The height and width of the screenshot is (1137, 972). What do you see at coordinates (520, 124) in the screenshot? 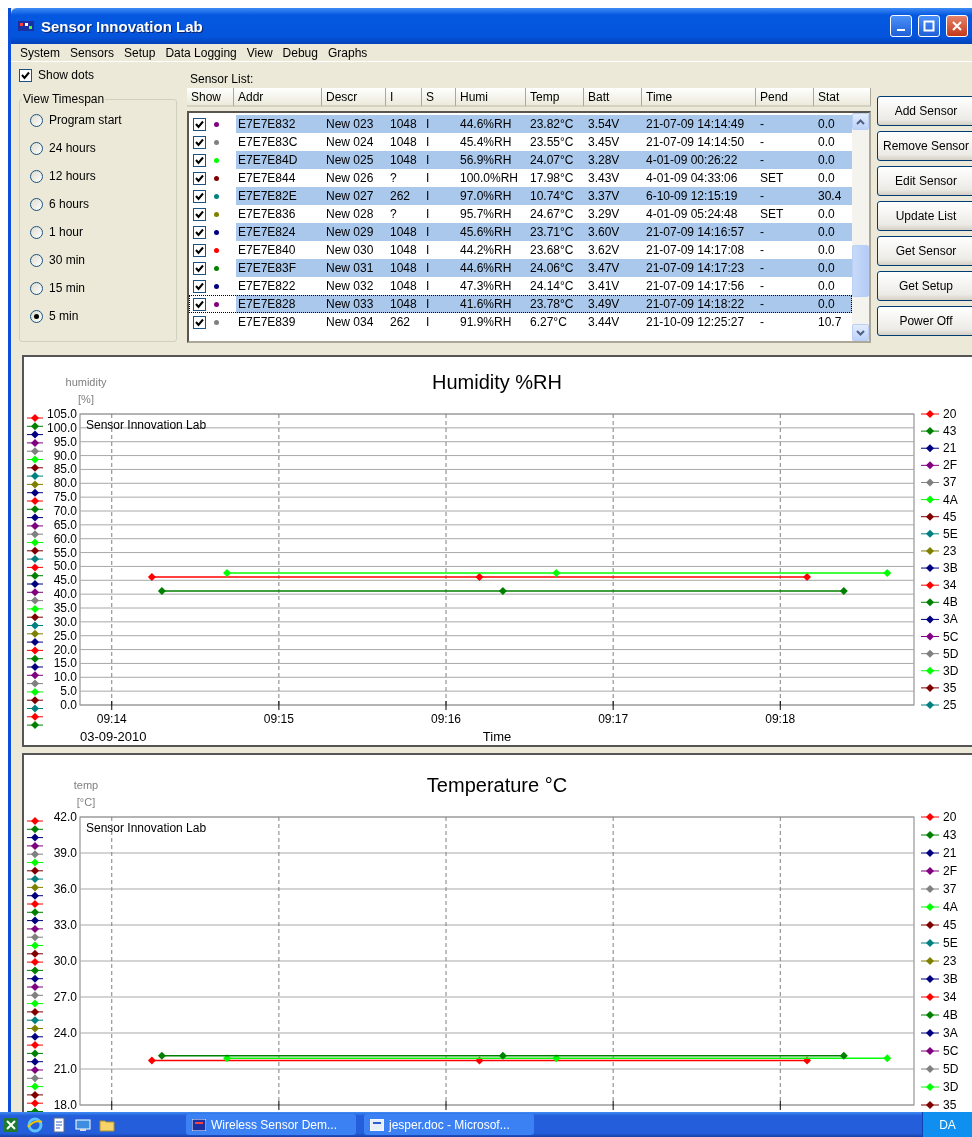
I see `list-row: E7E7E832 New 023 1048 I 44.6%RH 23.82°C 3.54V 21-07-09 14:14:49 - 0.0` at bounding box center [520, 124].